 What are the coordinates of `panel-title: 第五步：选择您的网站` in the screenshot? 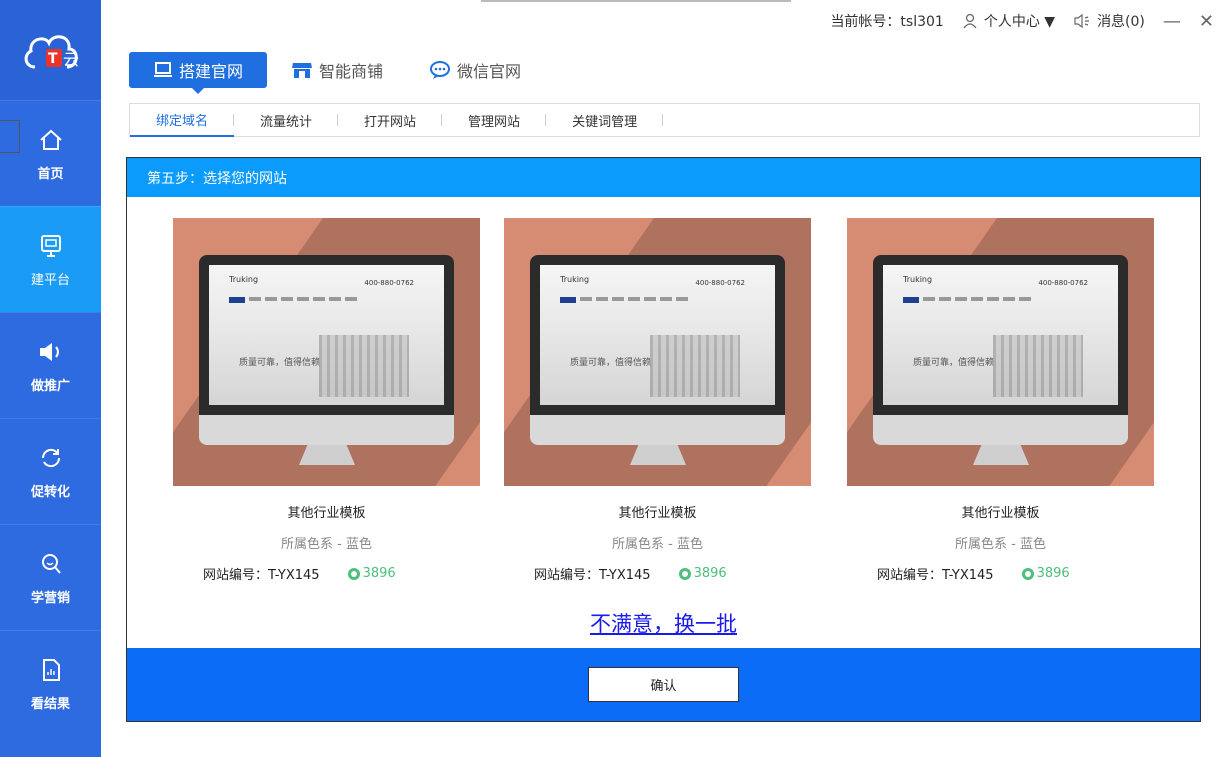 It's located at (663, 177).